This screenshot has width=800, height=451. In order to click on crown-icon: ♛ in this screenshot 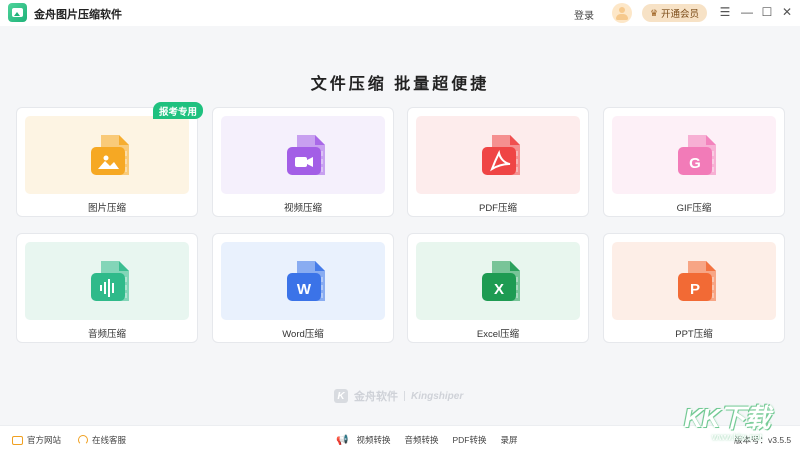, I will do `click(654, 12)`.